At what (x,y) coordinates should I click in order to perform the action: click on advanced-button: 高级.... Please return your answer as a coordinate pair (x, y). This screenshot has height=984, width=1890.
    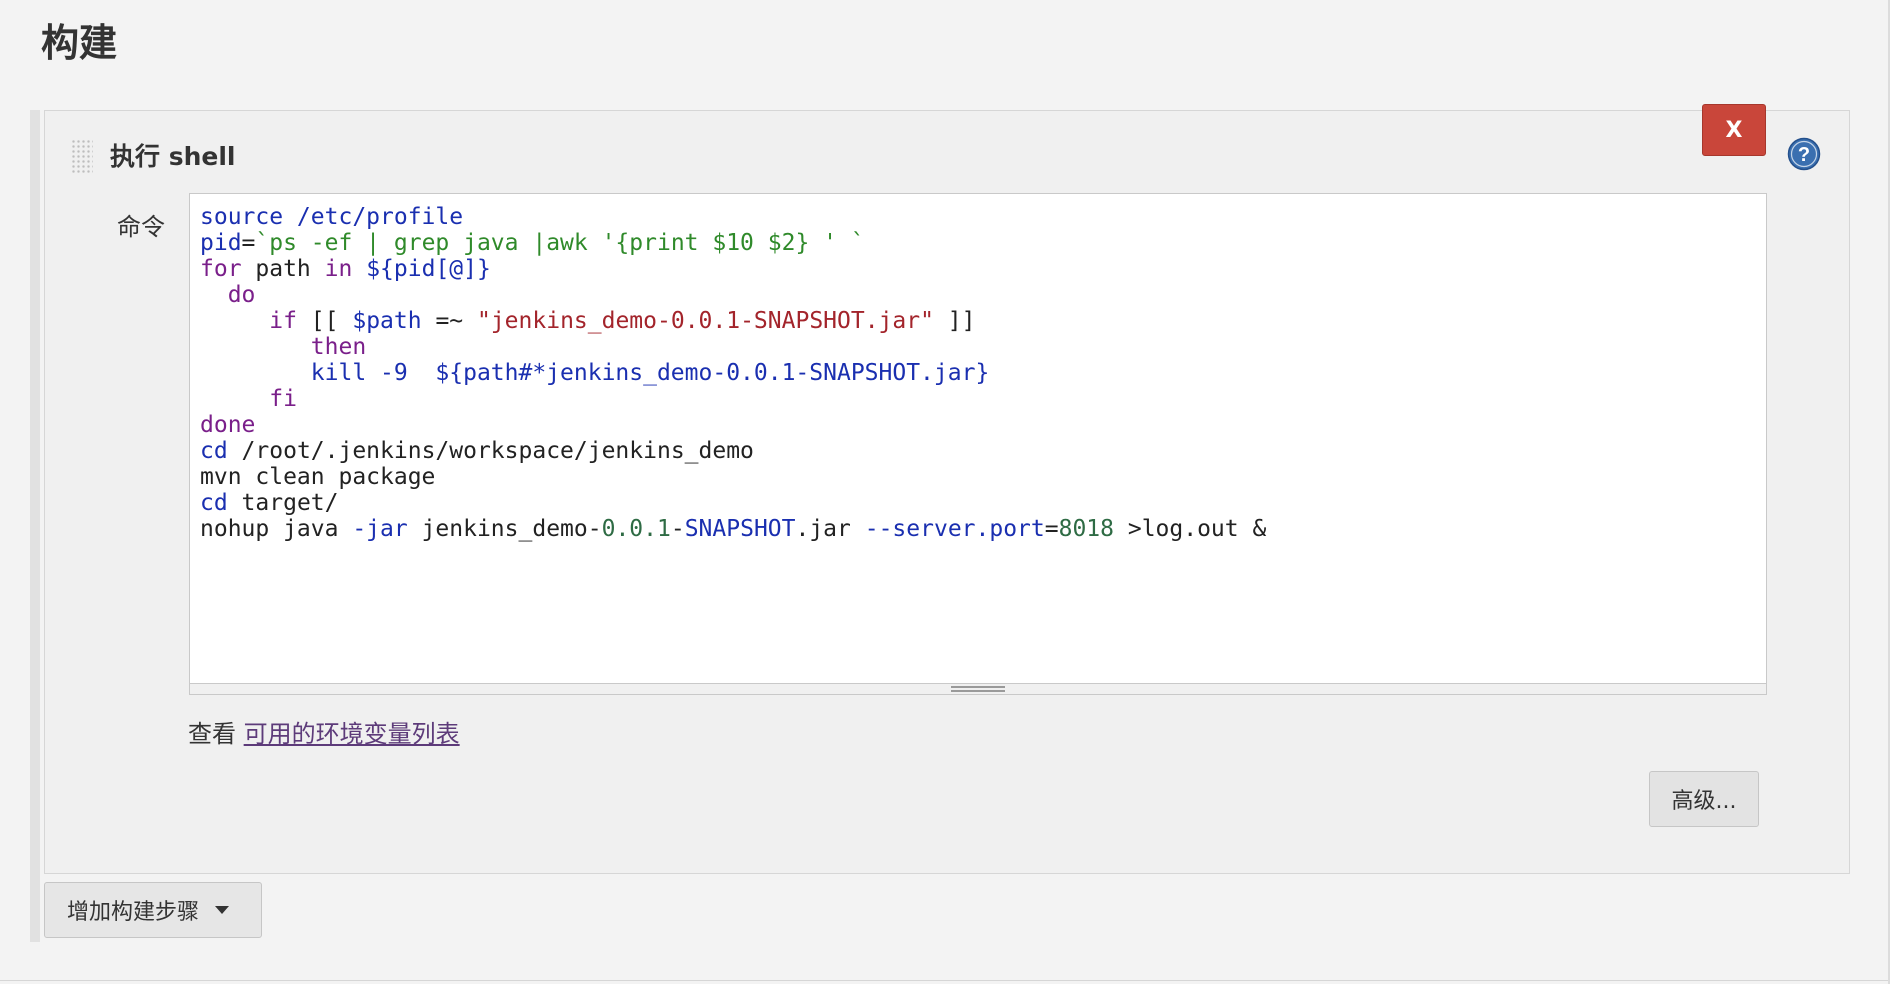
    Looking at the image, I should click on (1704, 799).